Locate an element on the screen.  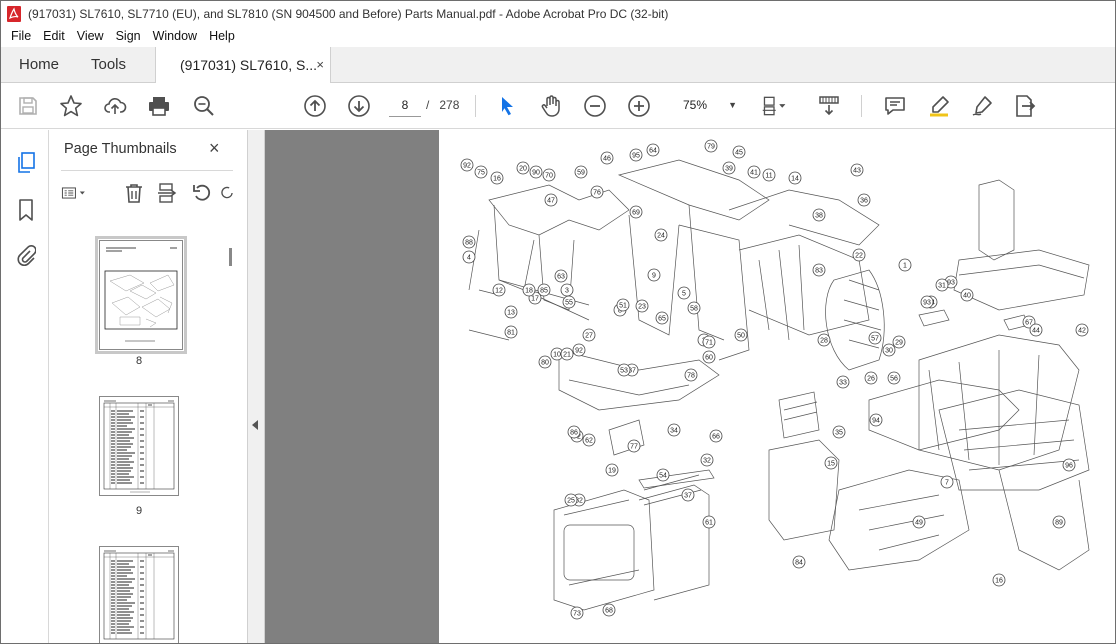
callout-number: 93 is located at coordinates (927, 303).